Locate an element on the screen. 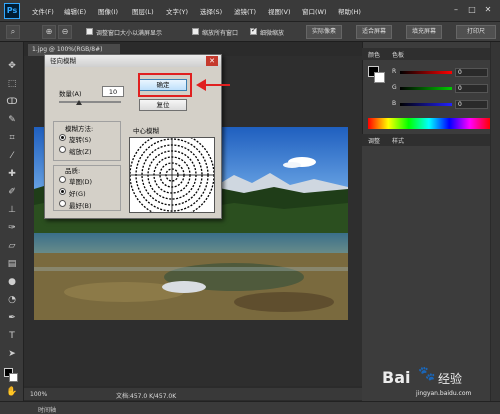 The image size is (500, 414). menu-type: 文字(Y) is located at coordinates (177, 11).